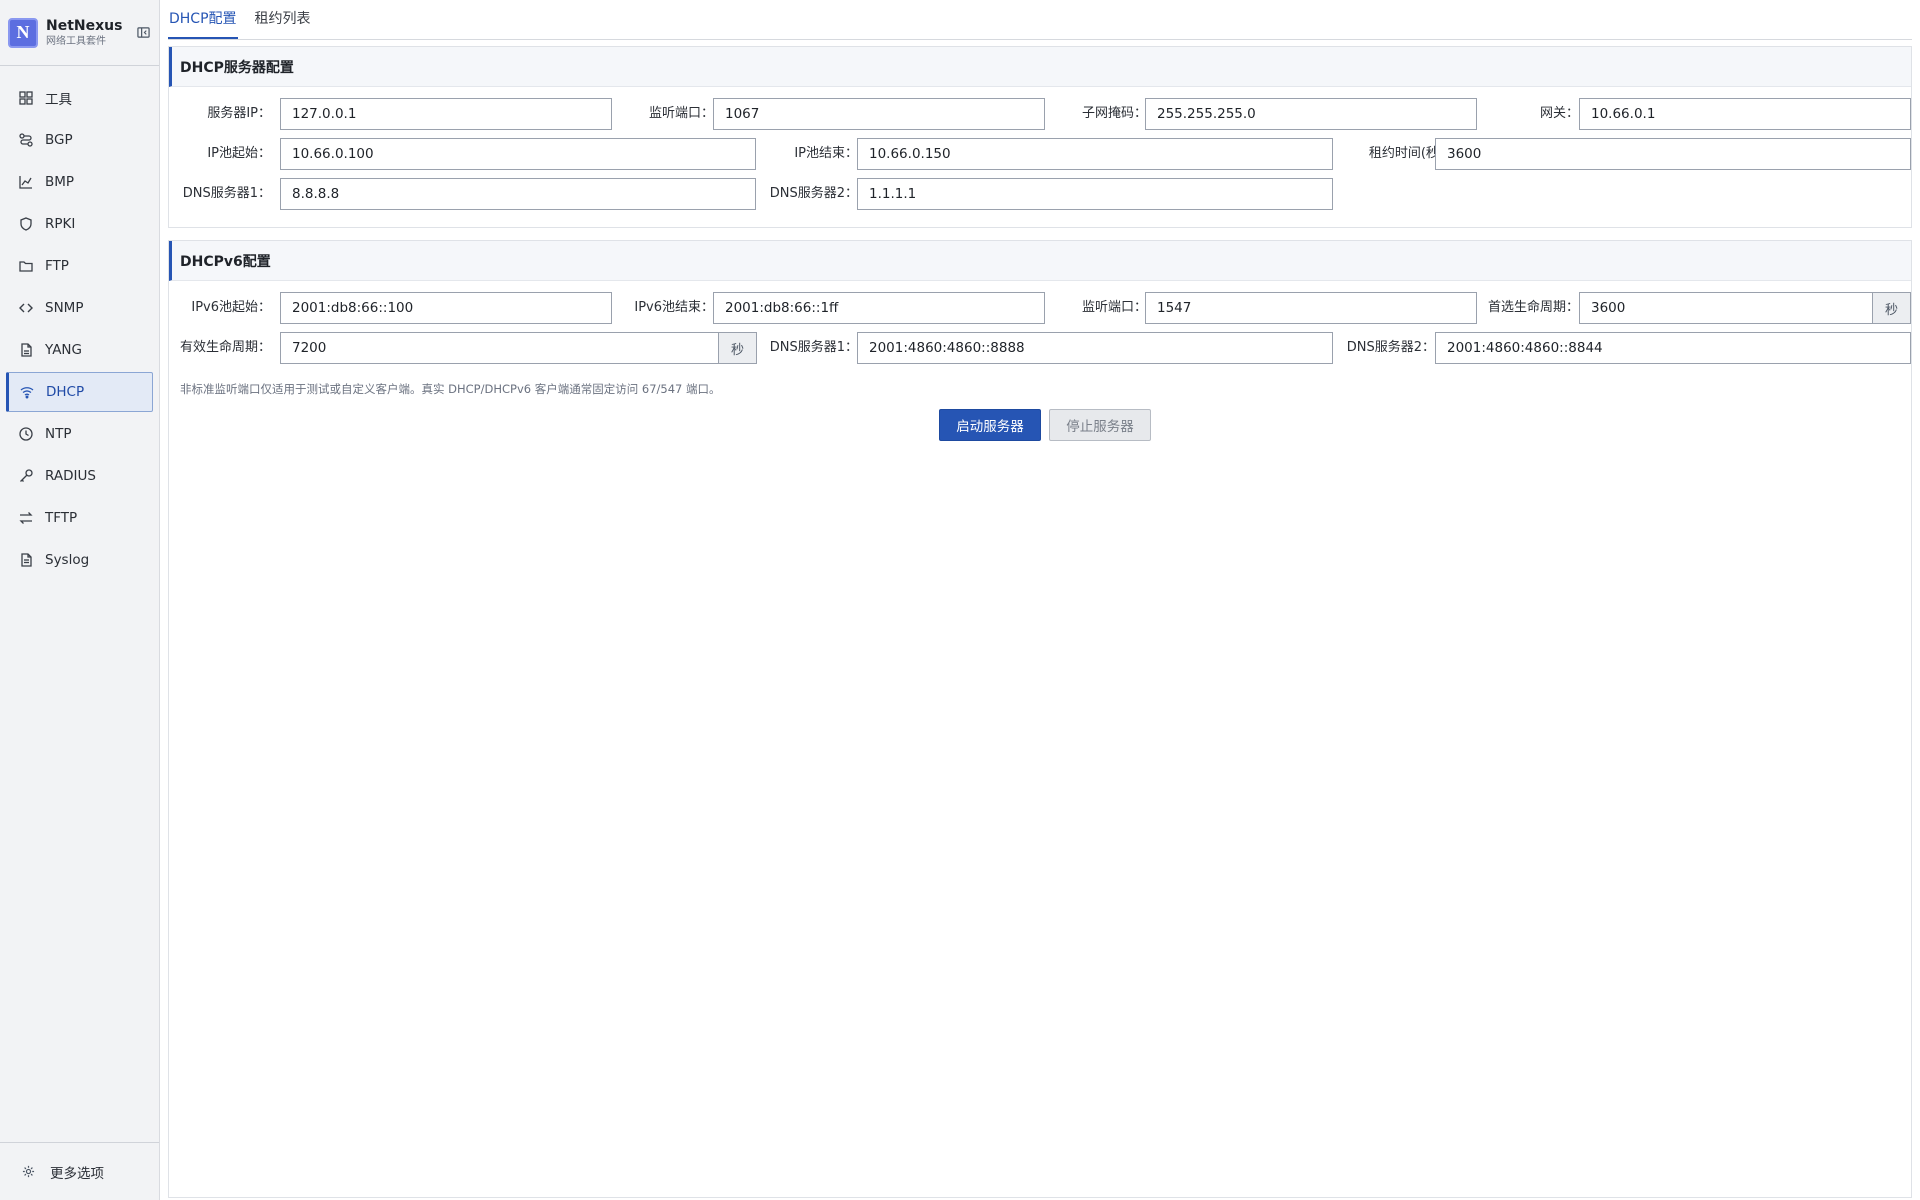 The width and height of the screenshot is (1920, 1200). Describe the element at coordinates (26, 224) in the screenshot. I see `shield-icon` at that location.